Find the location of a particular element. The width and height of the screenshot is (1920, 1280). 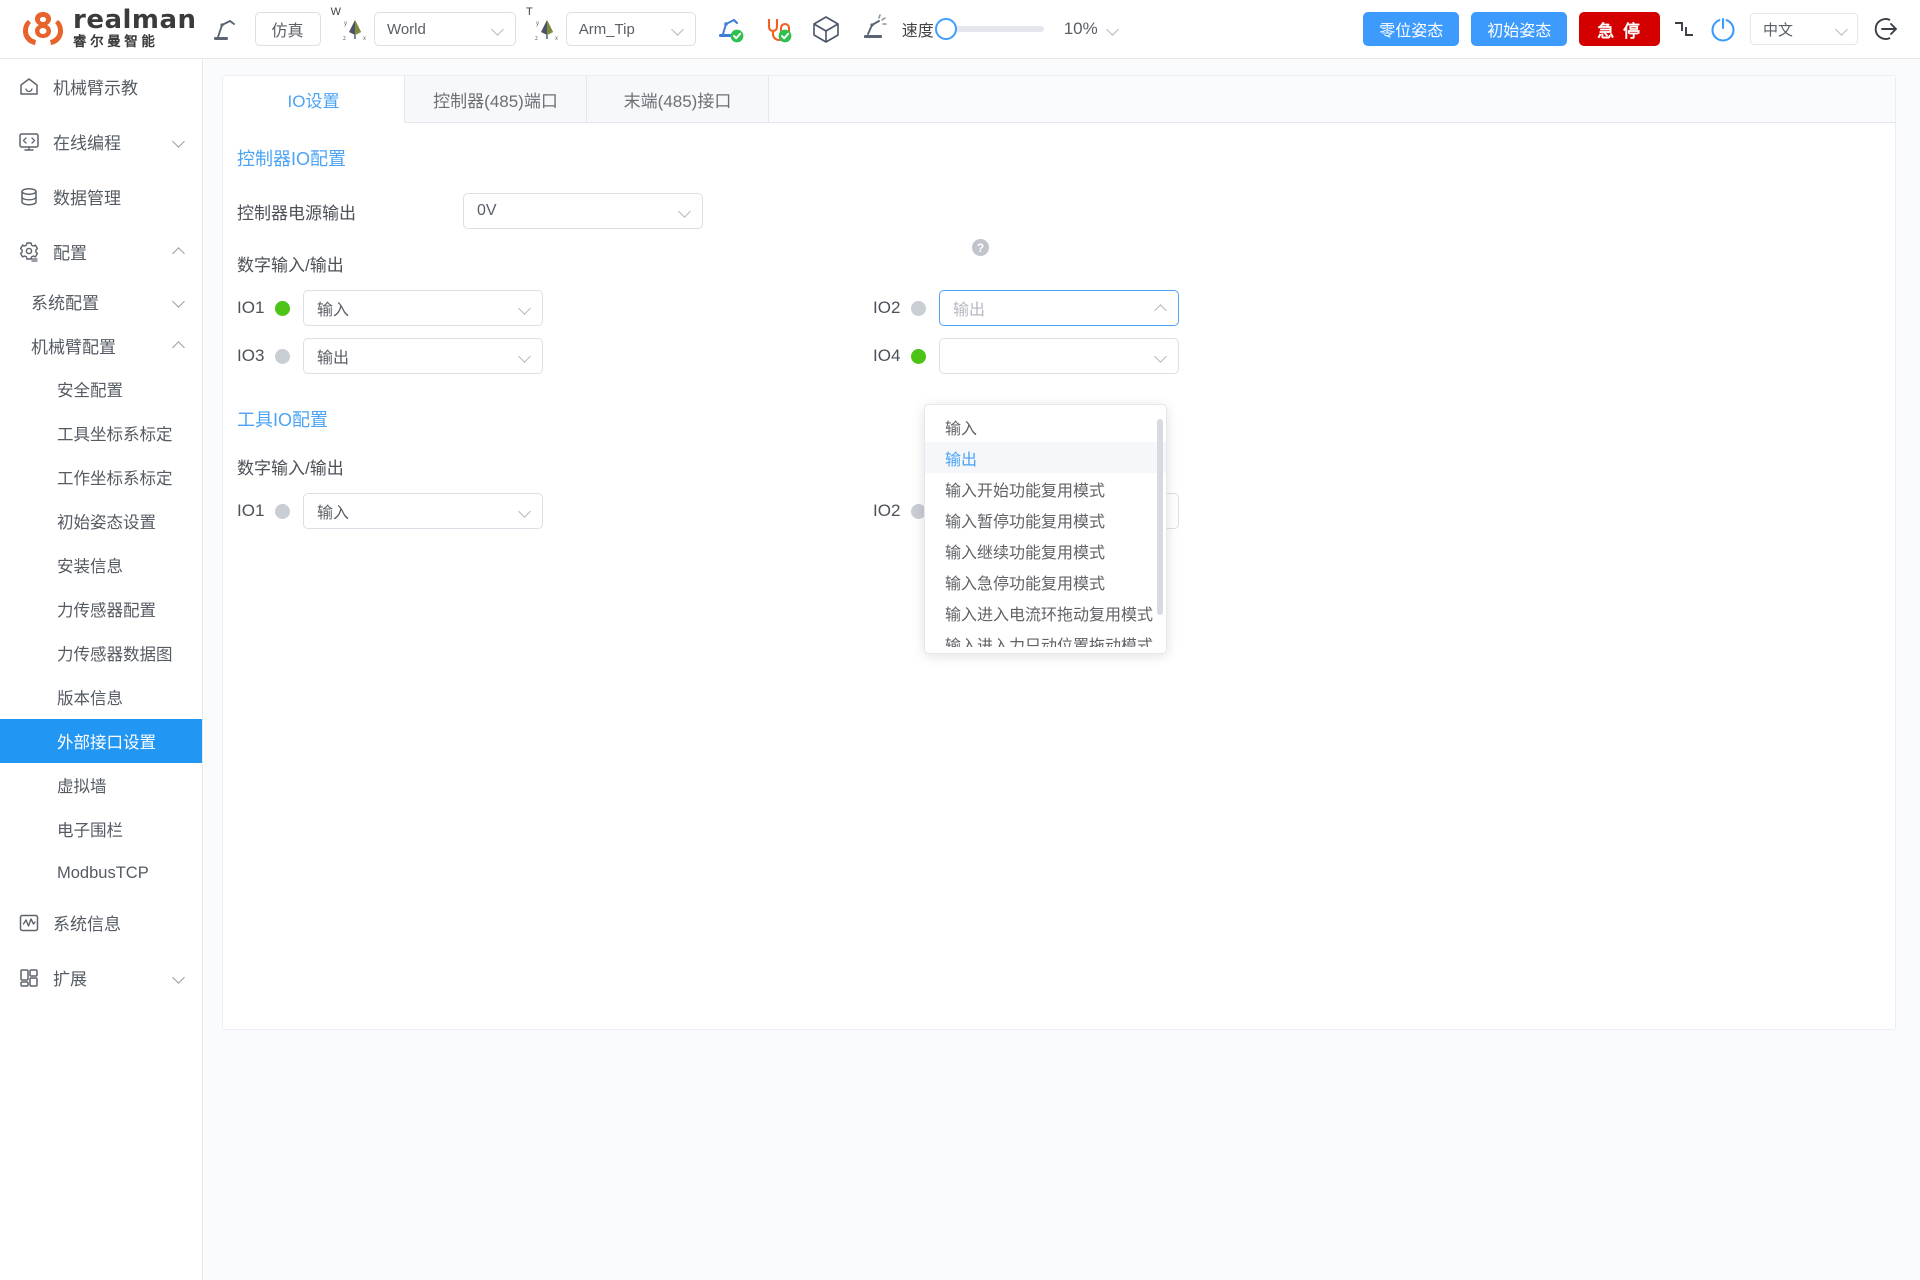

tab-label: 末端(485)接口 is located at coordinates (677, 101).